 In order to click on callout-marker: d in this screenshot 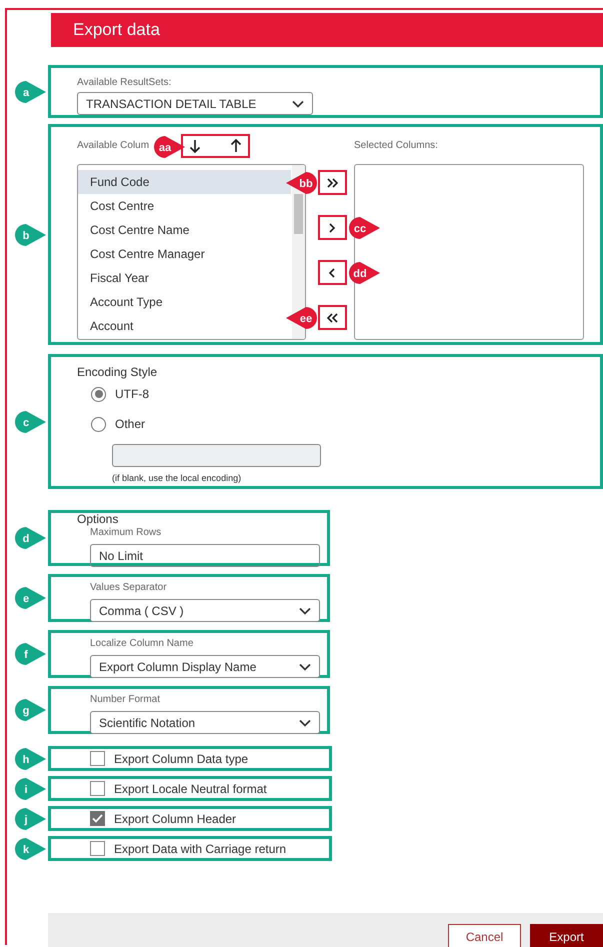, I will do `click(30, 538)`.